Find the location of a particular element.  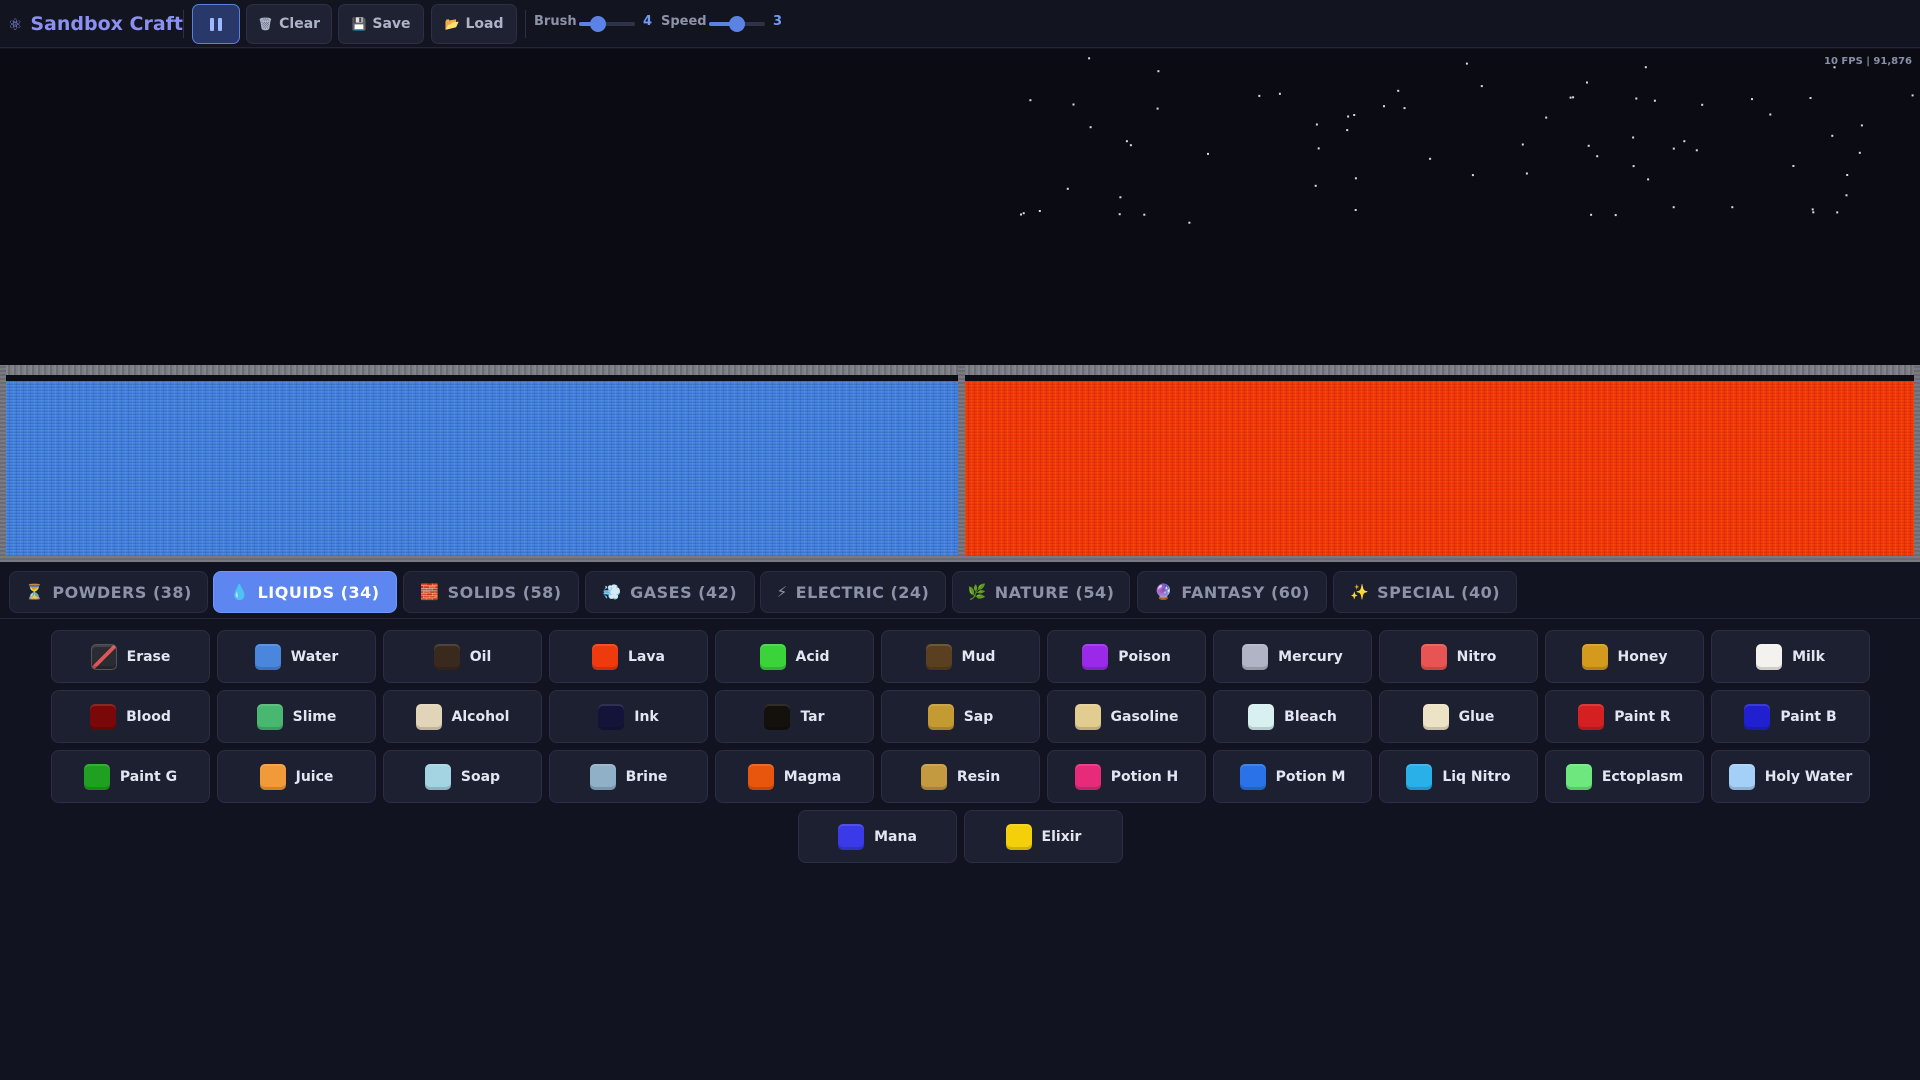

element-label: Brine is located at coordinates (646, 776).